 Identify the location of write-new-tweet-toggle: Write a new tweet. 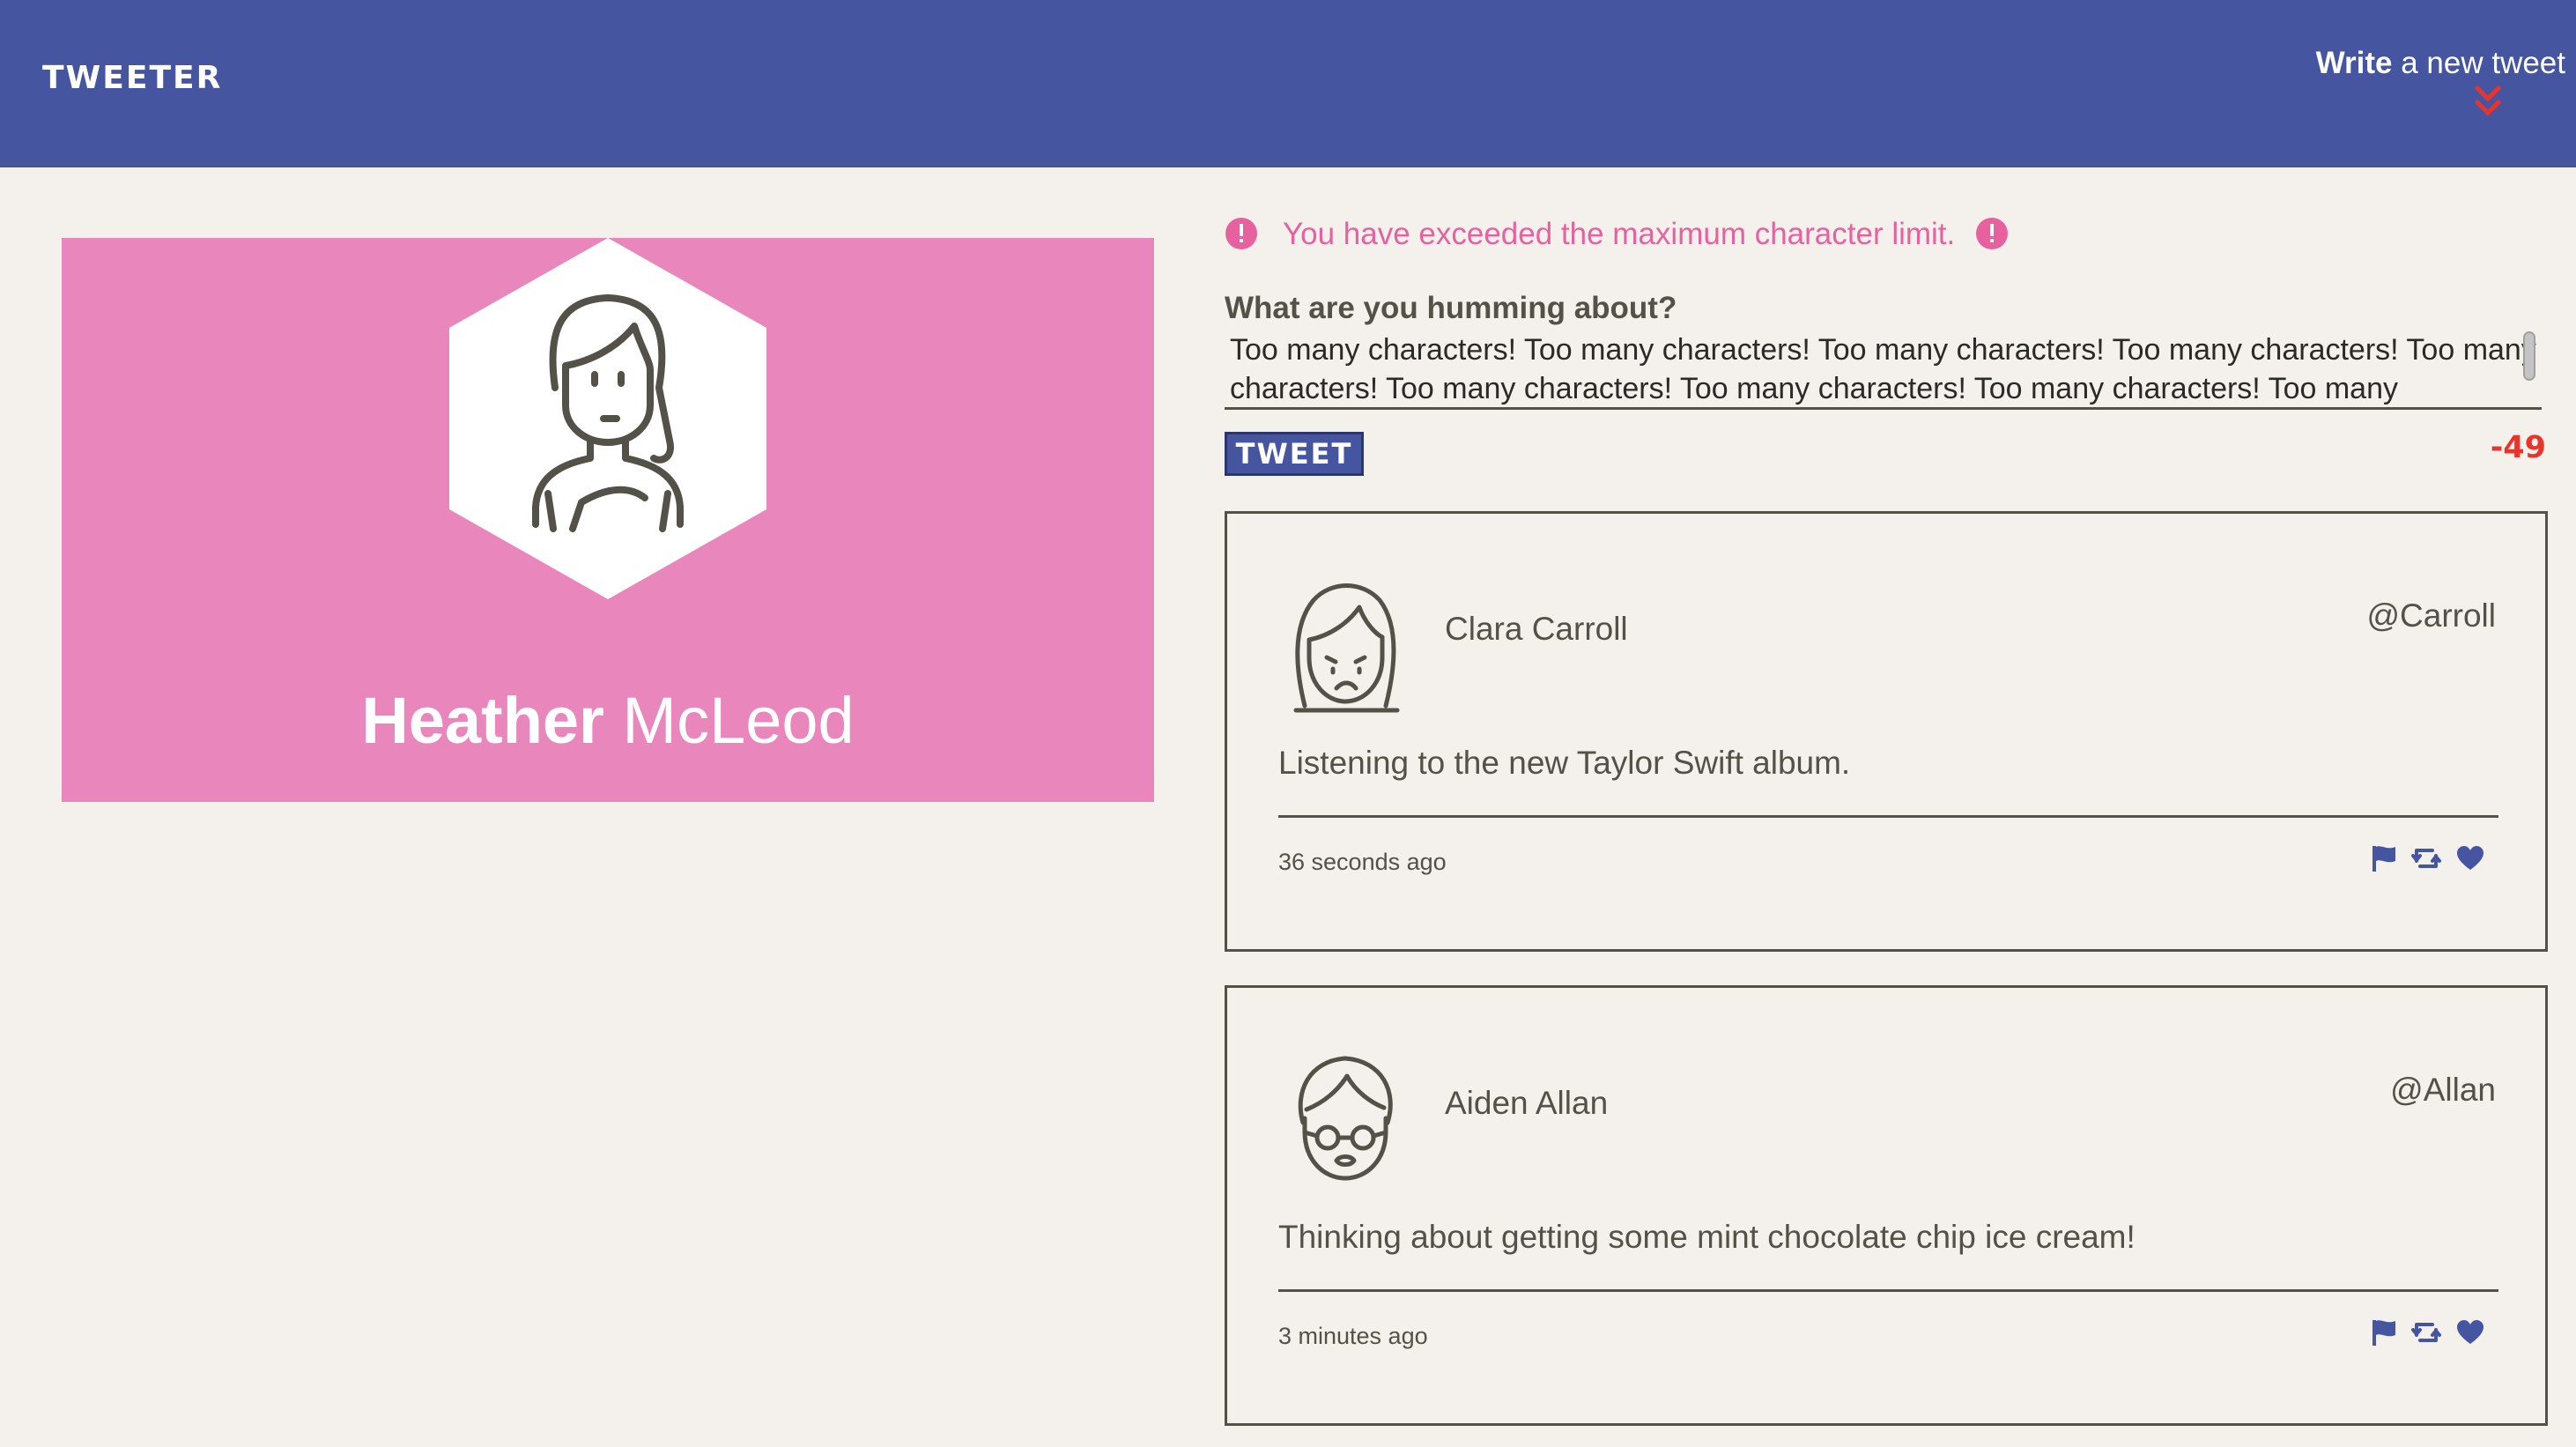
(2425, 86).